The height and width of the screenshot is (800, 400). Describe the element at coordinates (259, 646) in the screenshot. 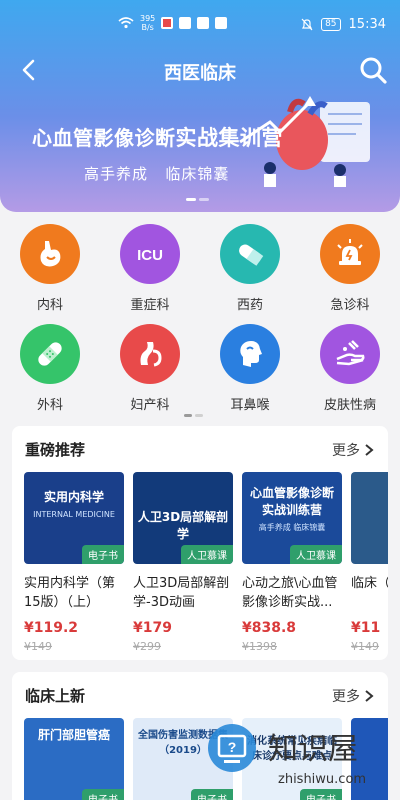

I see `book-original-price: ¥1398` at that location.